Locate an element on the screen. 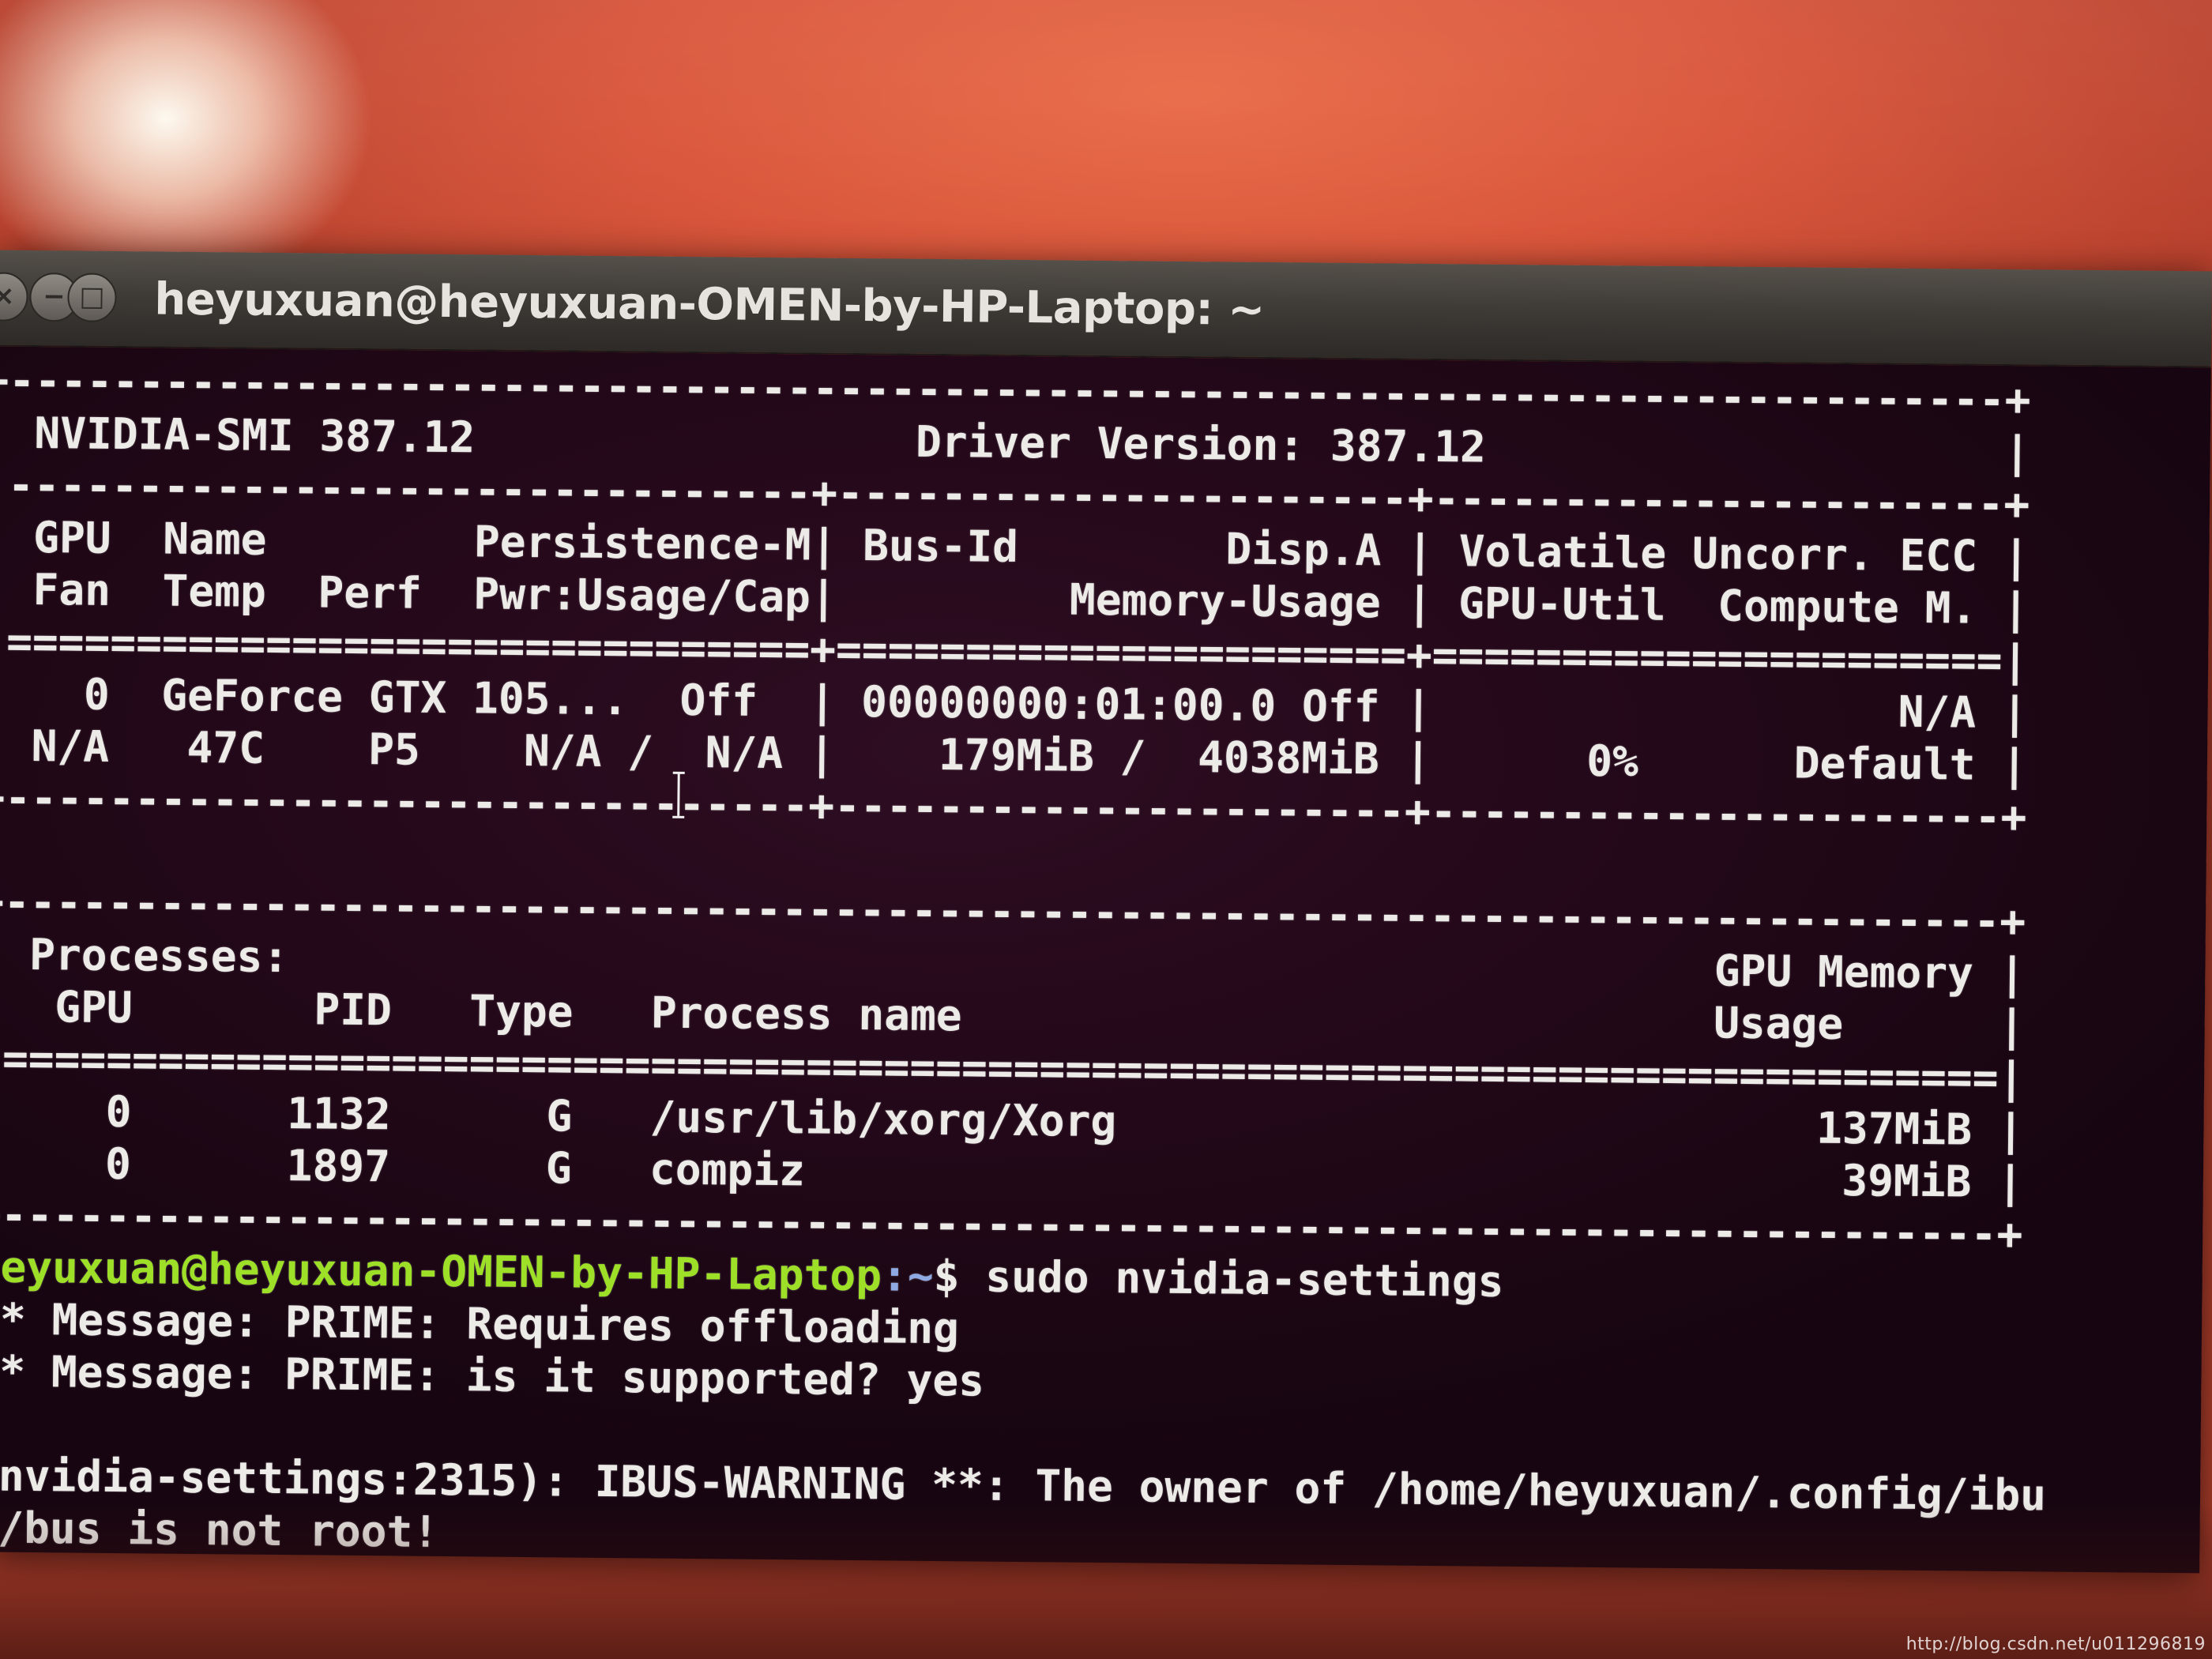  typed-command: sudo nvidia-settings is located at coordinates (1245, 1279).